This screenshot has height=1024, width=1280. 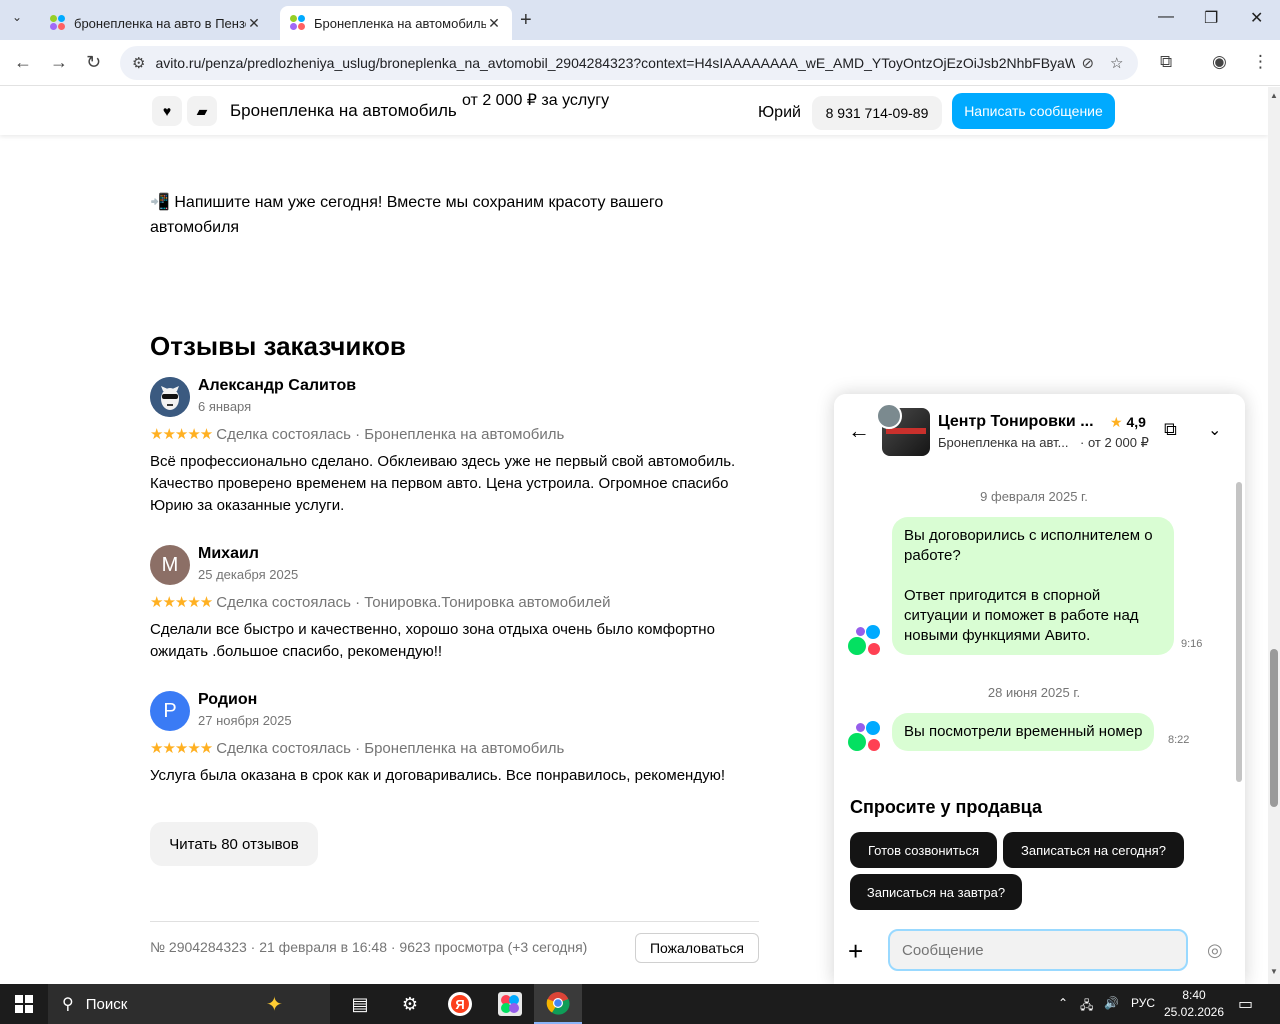 What do you see at coordinates (1194, 1004) in the screenshot?
I see `clock: 8:40 25.02.2026` at bounding box center [1194, 1004].